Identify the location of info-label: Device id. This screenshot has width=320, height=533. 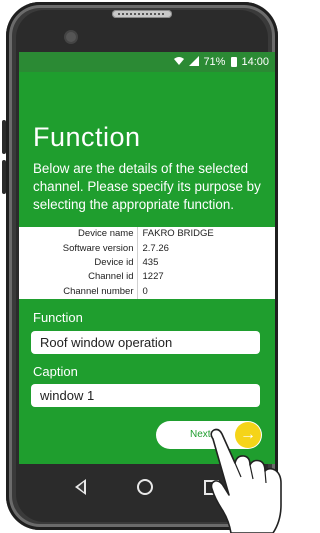
(78, 263).